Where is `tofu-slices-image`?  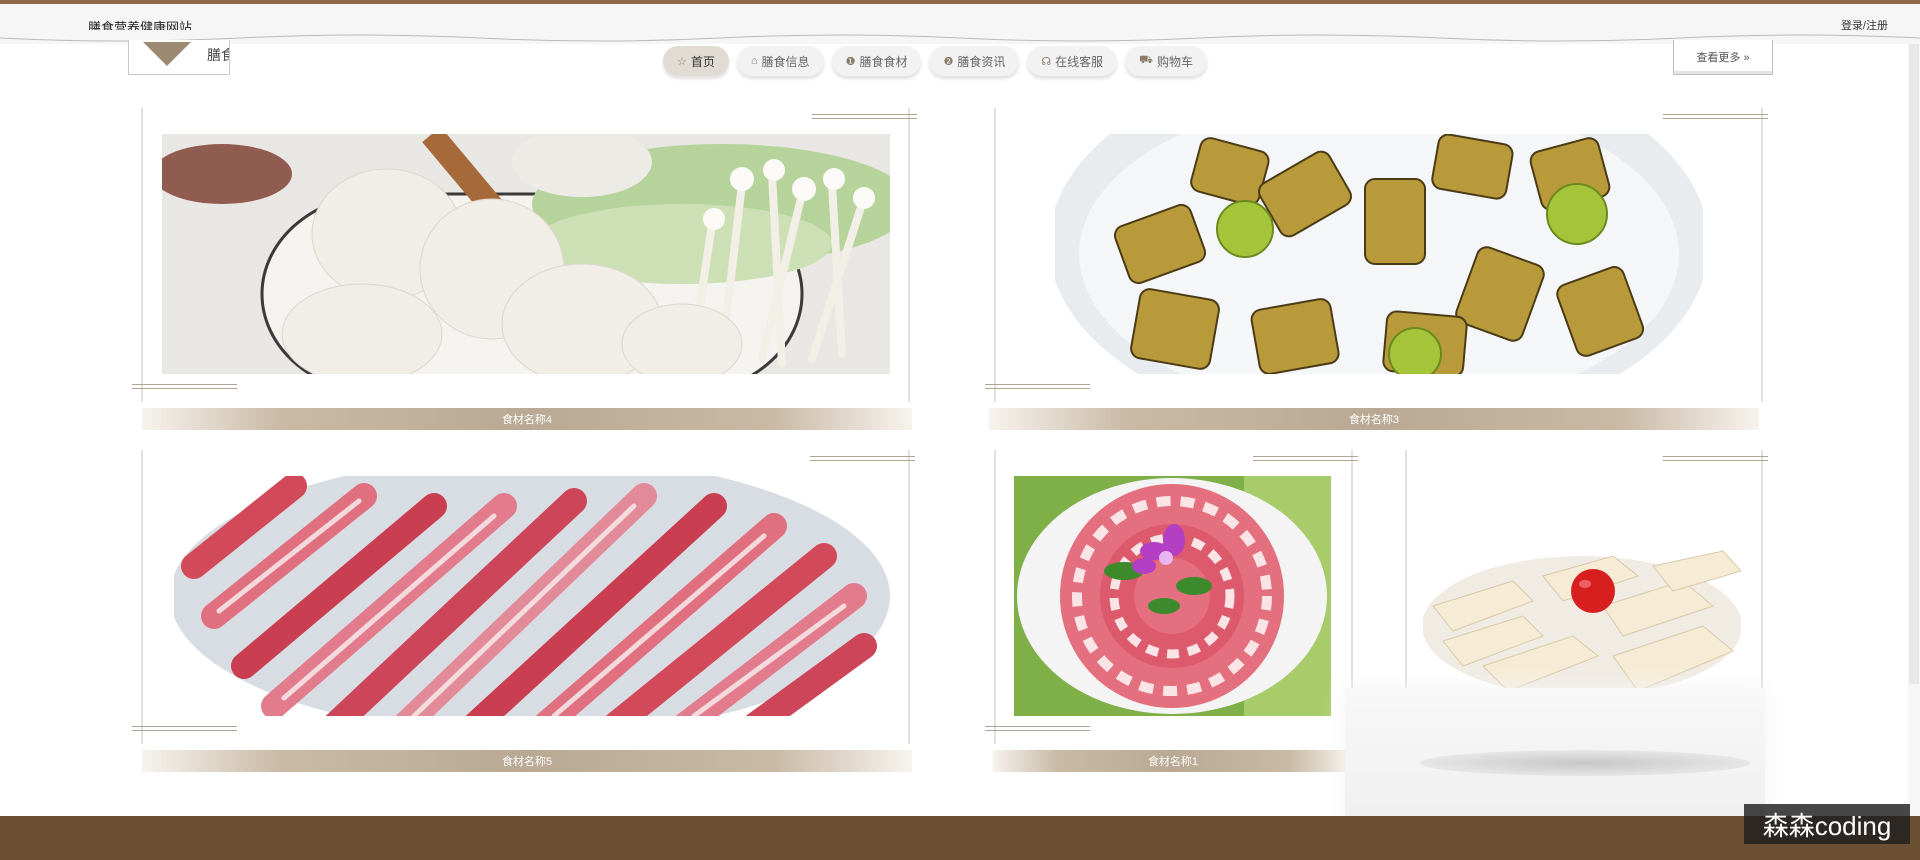 tofu-slices-image is located at coordinates (1582, 621).